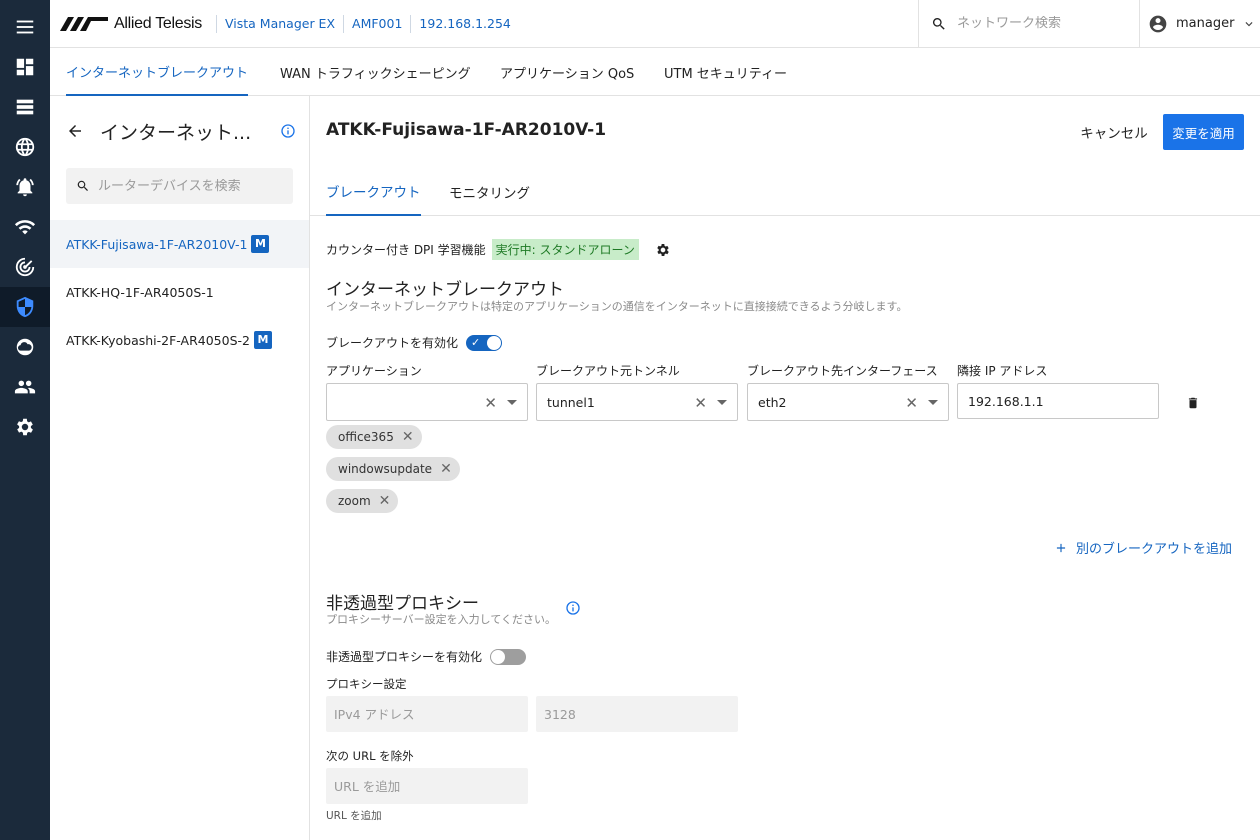 Image resolution: width=1260 pixels, height=840 pixels. I want to click on tab-application-qos: アプリケーション QoS, so click(567, 72).